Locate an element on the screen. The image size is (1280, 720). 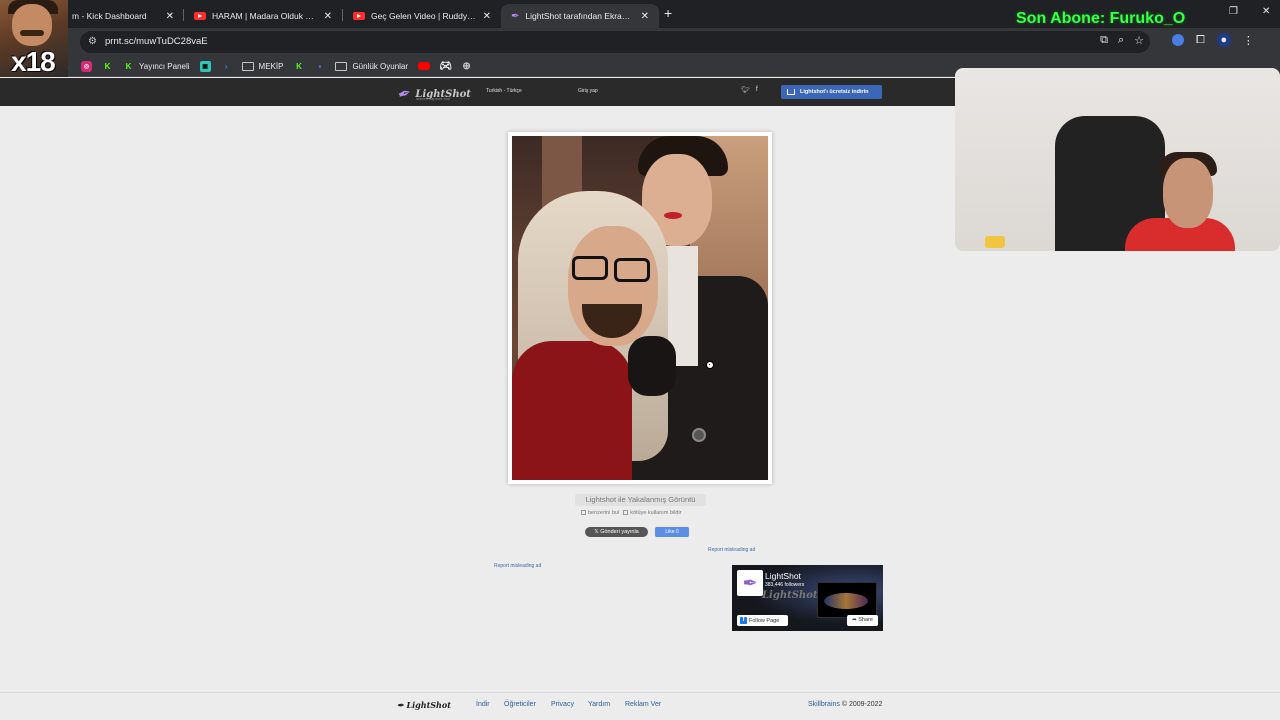
url-text: prnt.sc/muwTuDC28vaE is located at coordinates (156, 41).